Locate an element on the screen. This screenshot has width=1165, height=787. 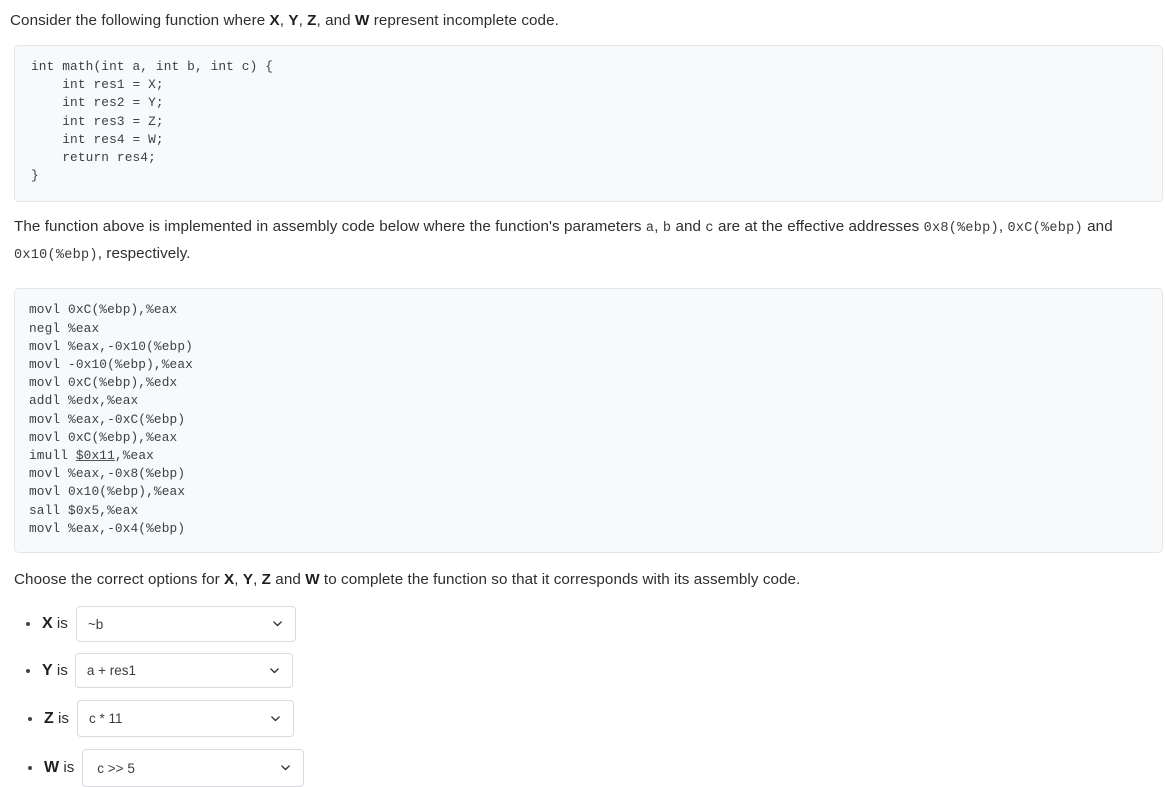
explanation-part-2: , is located at coordinates (658, 227).